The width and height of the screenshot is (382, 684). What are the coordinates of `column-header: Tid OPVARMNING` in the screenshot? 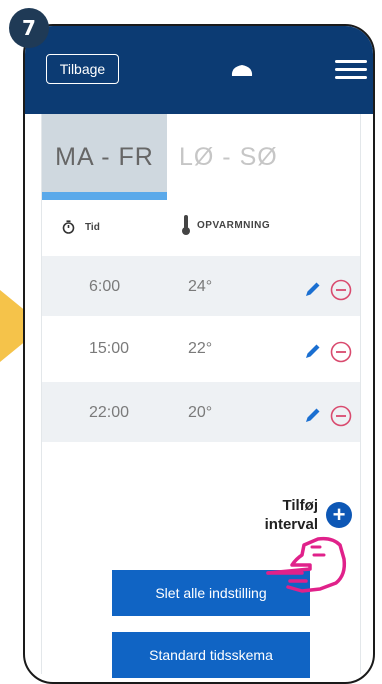 It's located at (201, 228).